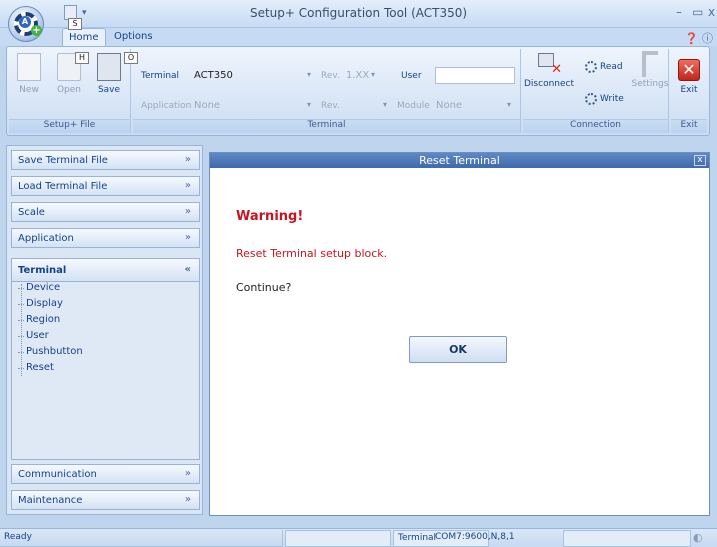 The height and width of the screenshot is (547, 717). What do you see at coordinates (84, 37) in the screenshot?
I see `tab-home: Home` at bounding box center [84, 37].